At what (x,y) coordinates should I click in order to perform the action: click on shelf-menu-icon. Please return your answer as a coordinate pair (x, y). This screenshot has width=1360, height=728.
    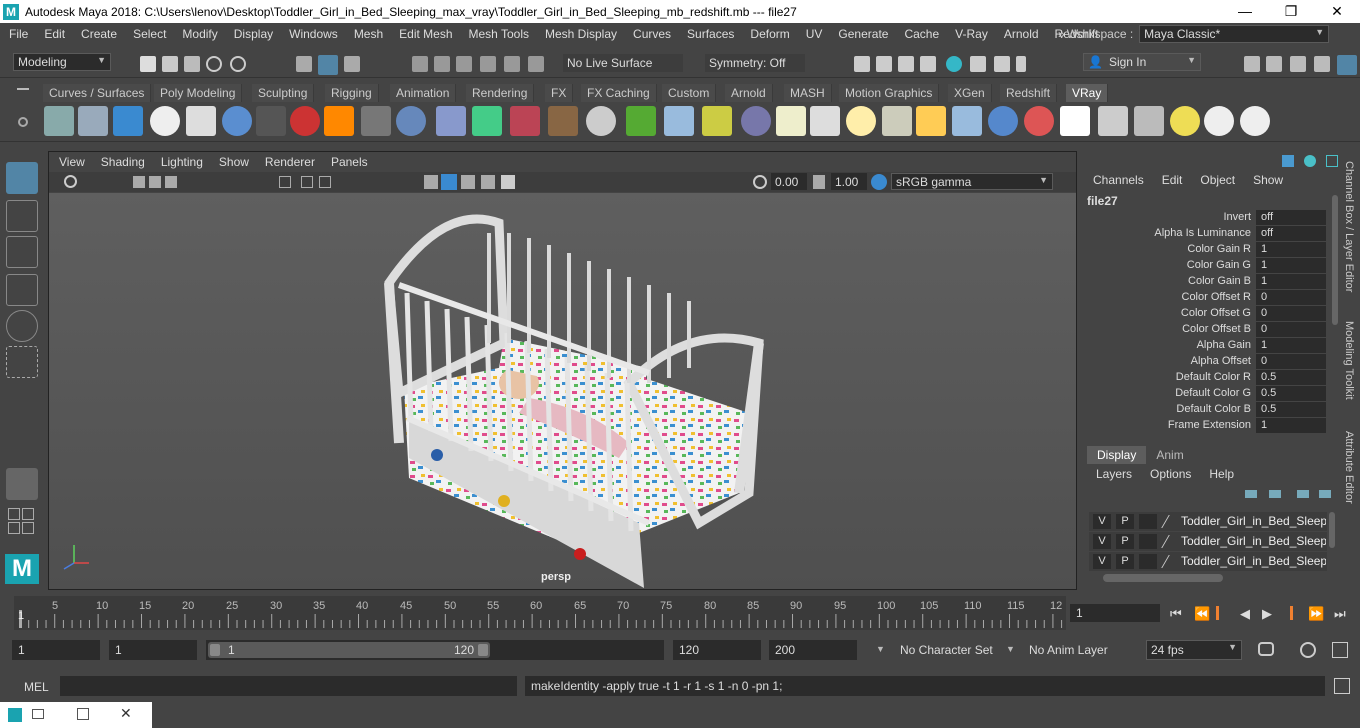
    Looking at the image, I should click on (23, 89).